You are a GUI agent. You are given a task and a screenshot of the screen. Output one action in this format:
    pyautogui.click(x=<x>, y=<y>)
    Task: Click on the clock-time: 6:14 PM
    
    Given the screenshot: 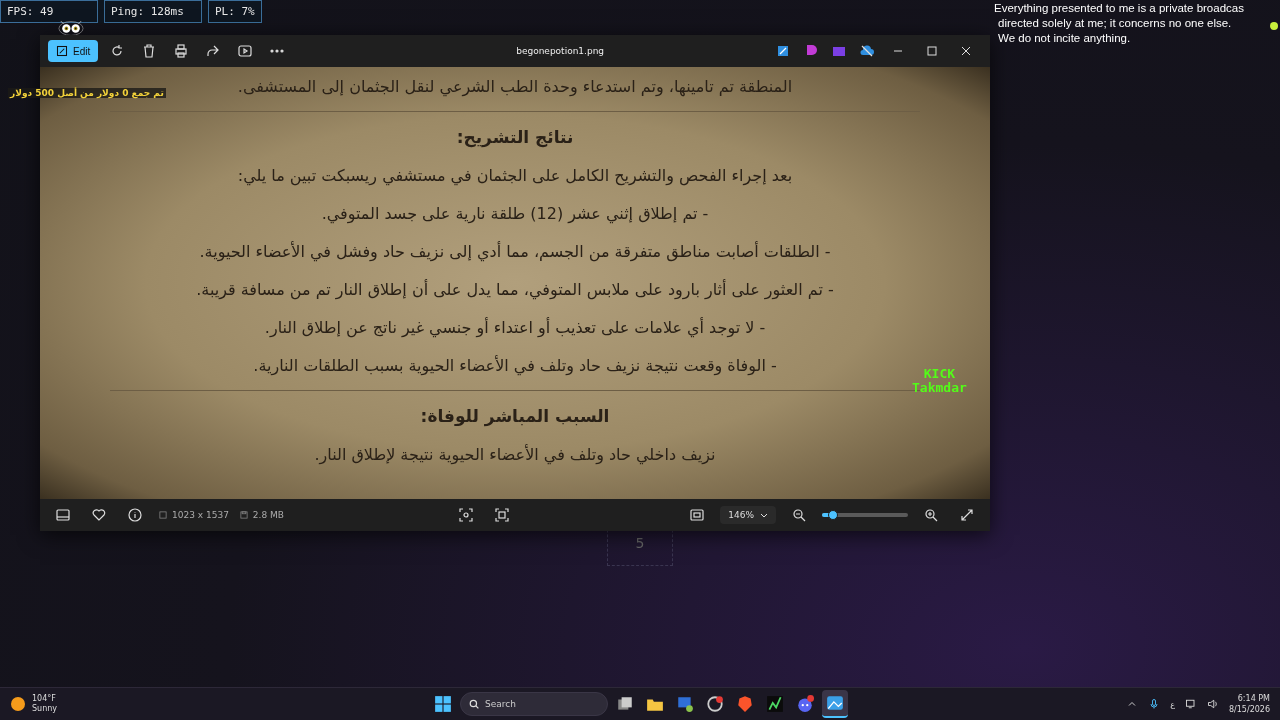 What is the action you would take?
    pyautogui.click(x=1253, y=698)
    